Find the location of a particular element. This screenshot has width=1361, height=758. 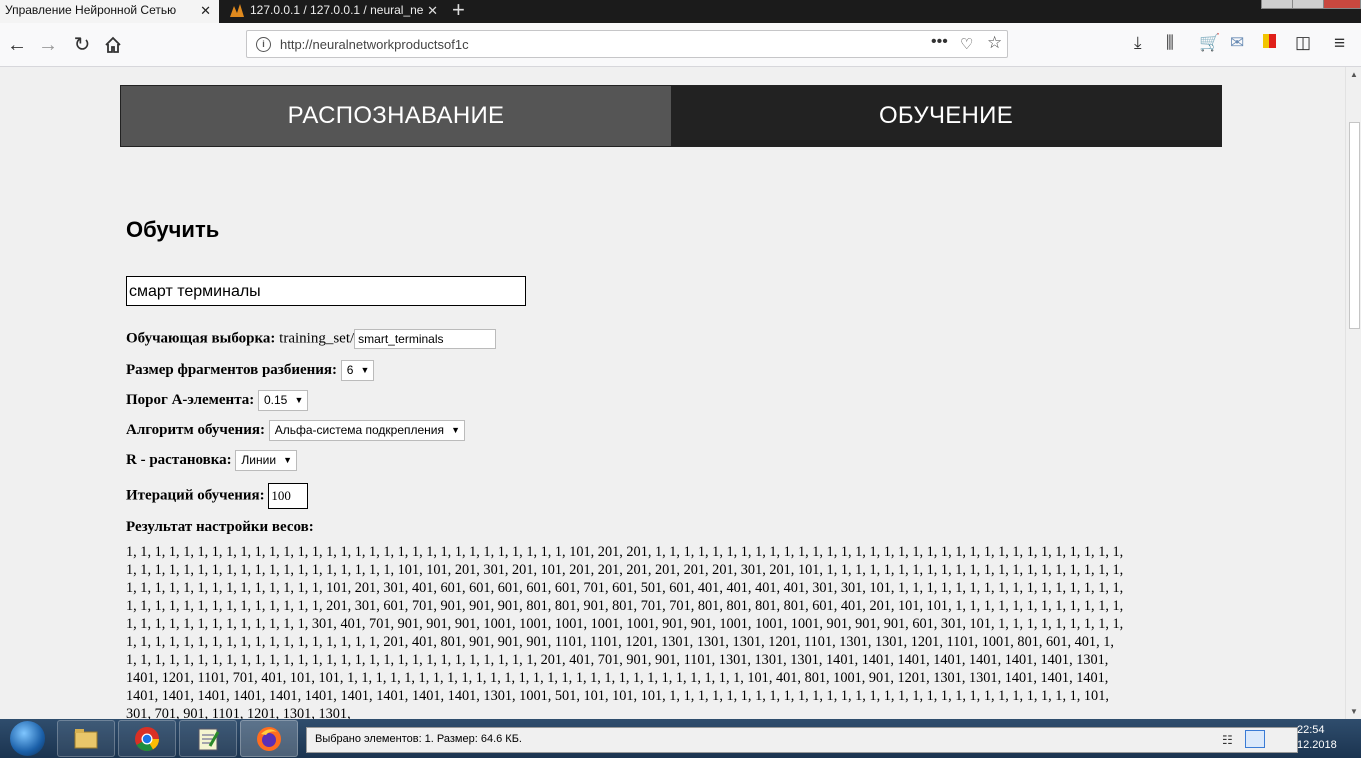

menu-hamburger-icon: ≡ is located at coordinates (1339, 44).